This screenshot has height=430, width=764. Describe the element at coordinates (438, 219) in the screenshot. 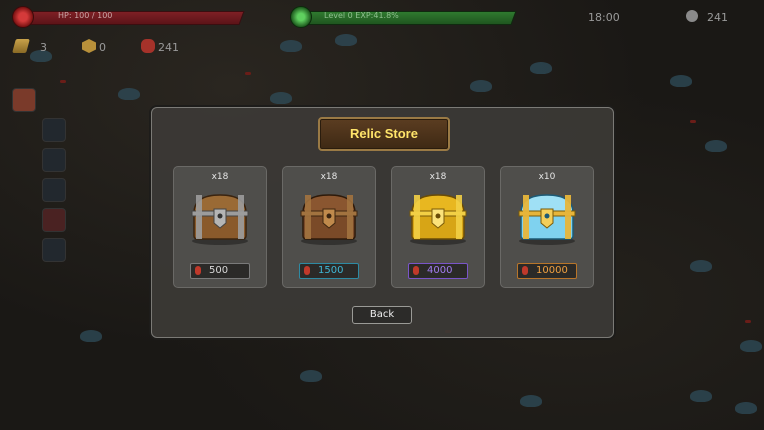

I see `gold-chest-icon` at that location.